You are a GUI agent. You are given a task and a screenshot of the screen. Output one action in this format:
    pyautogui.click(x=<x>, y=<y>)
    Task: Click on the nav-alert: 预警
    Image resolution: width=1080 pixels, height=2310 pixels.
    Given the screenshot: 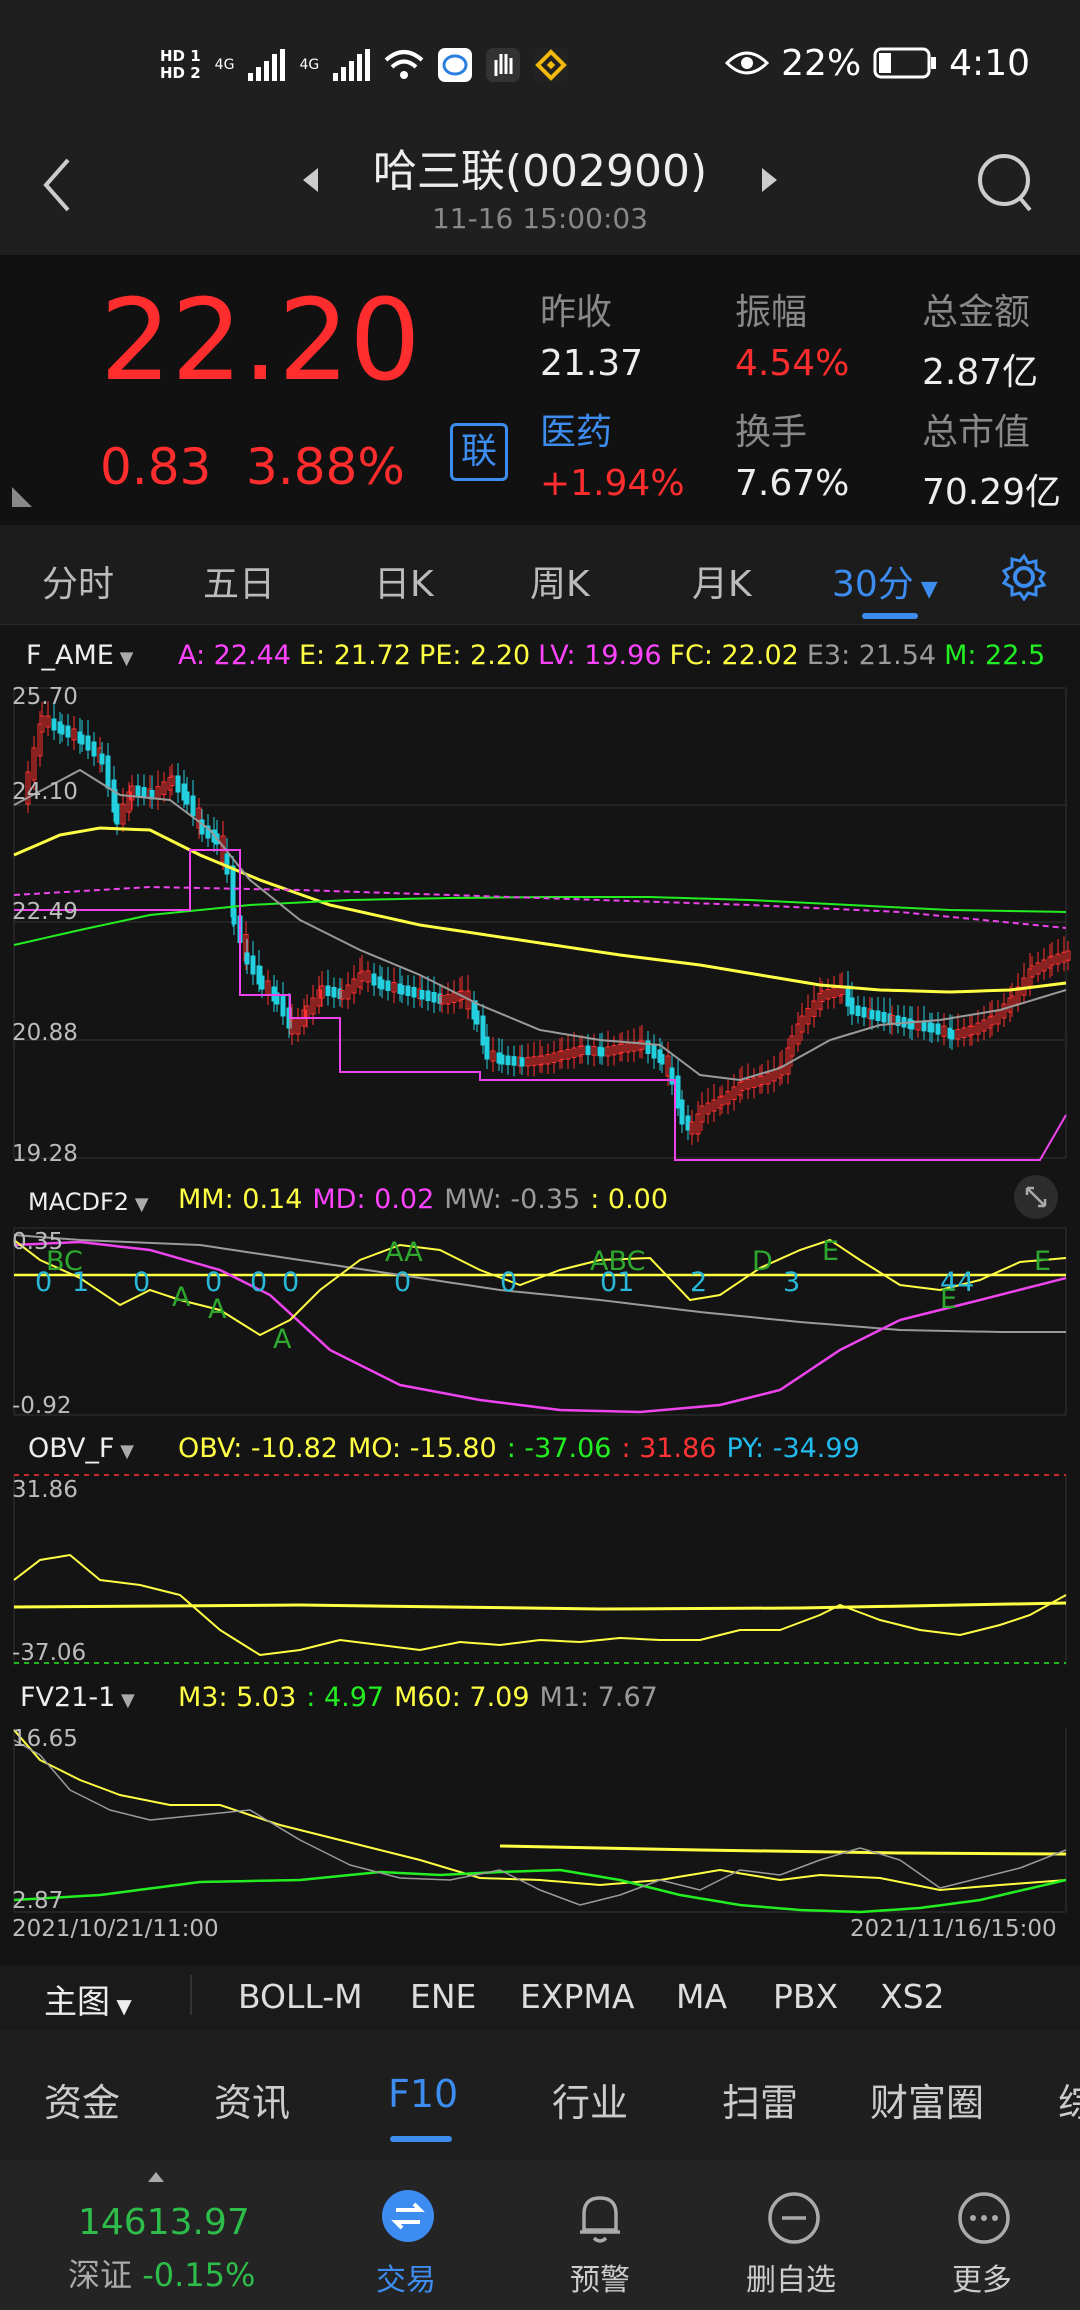 What is the action you would take?
    pyautogui.click(x=600, y=2277)
    